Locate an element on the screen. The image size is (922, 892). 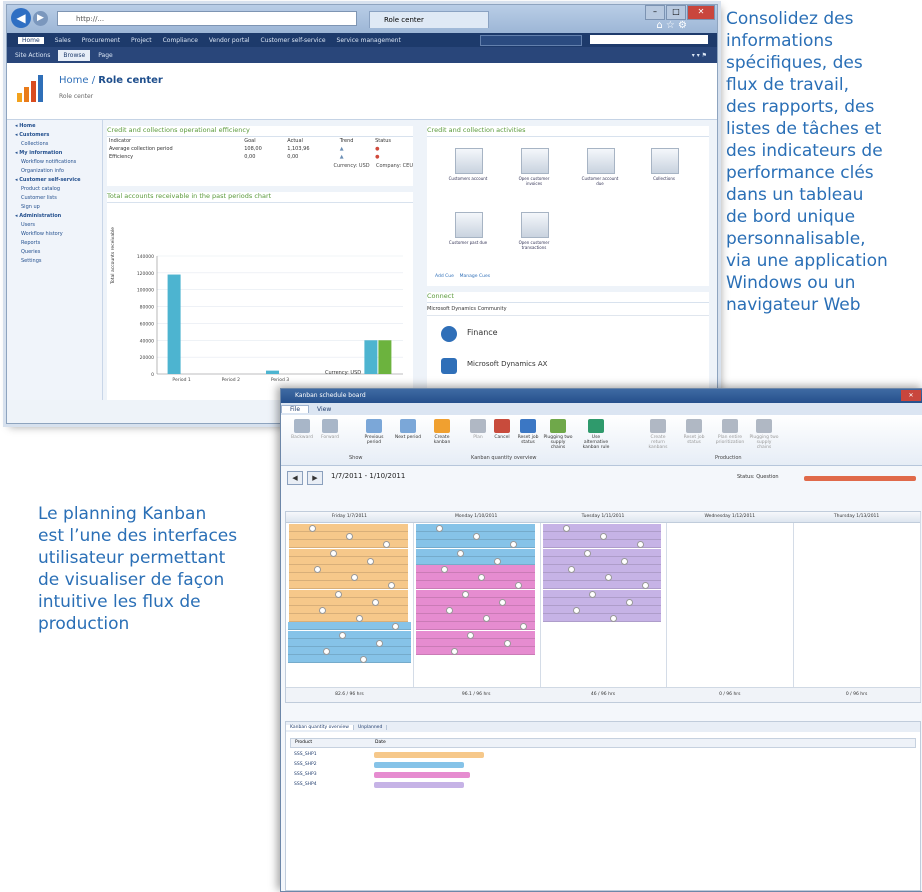
tab-view: View is located at coordinates (324, 409).